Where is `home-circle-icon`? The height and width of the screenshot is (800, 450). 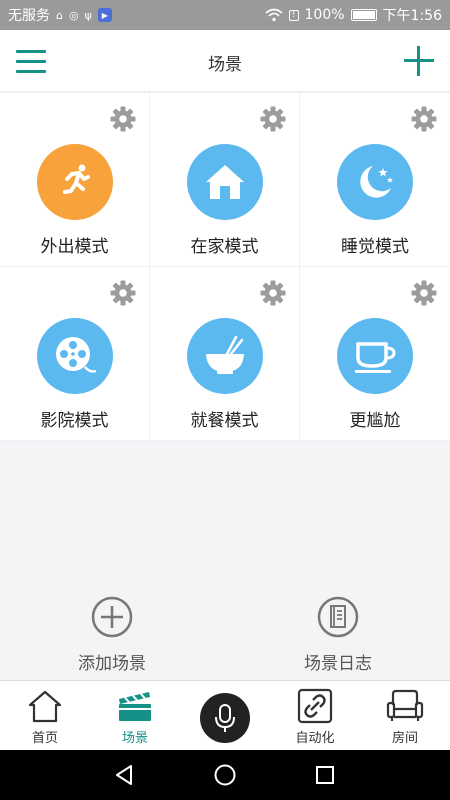
home-circle-icon is located at coordinates (225, 775).